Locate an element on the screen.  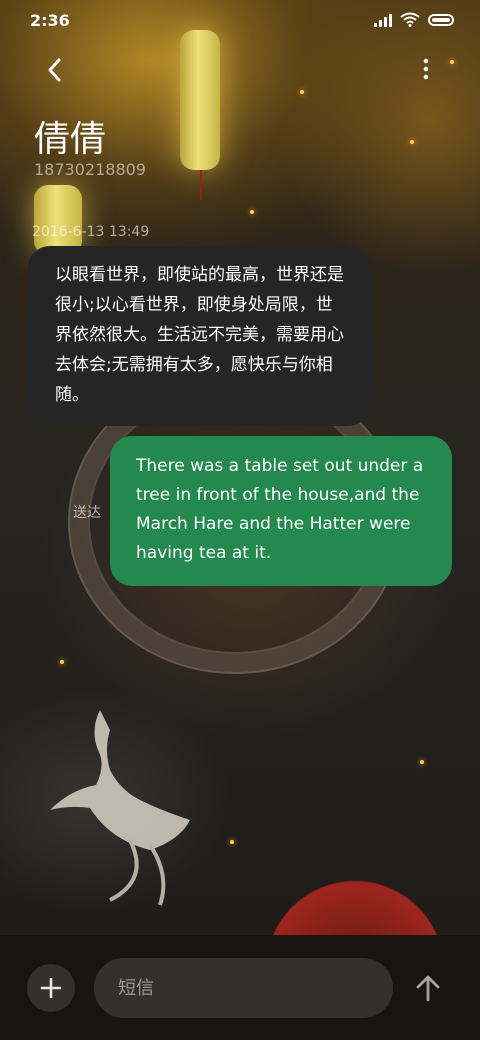
more-vertical-icon is located at coordinates (426, 69).